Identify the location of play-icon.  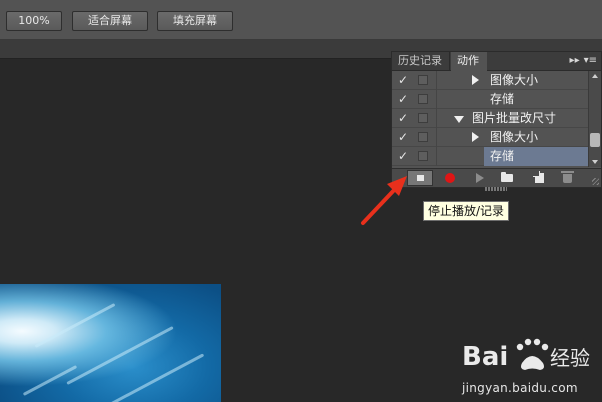
(480, 178).